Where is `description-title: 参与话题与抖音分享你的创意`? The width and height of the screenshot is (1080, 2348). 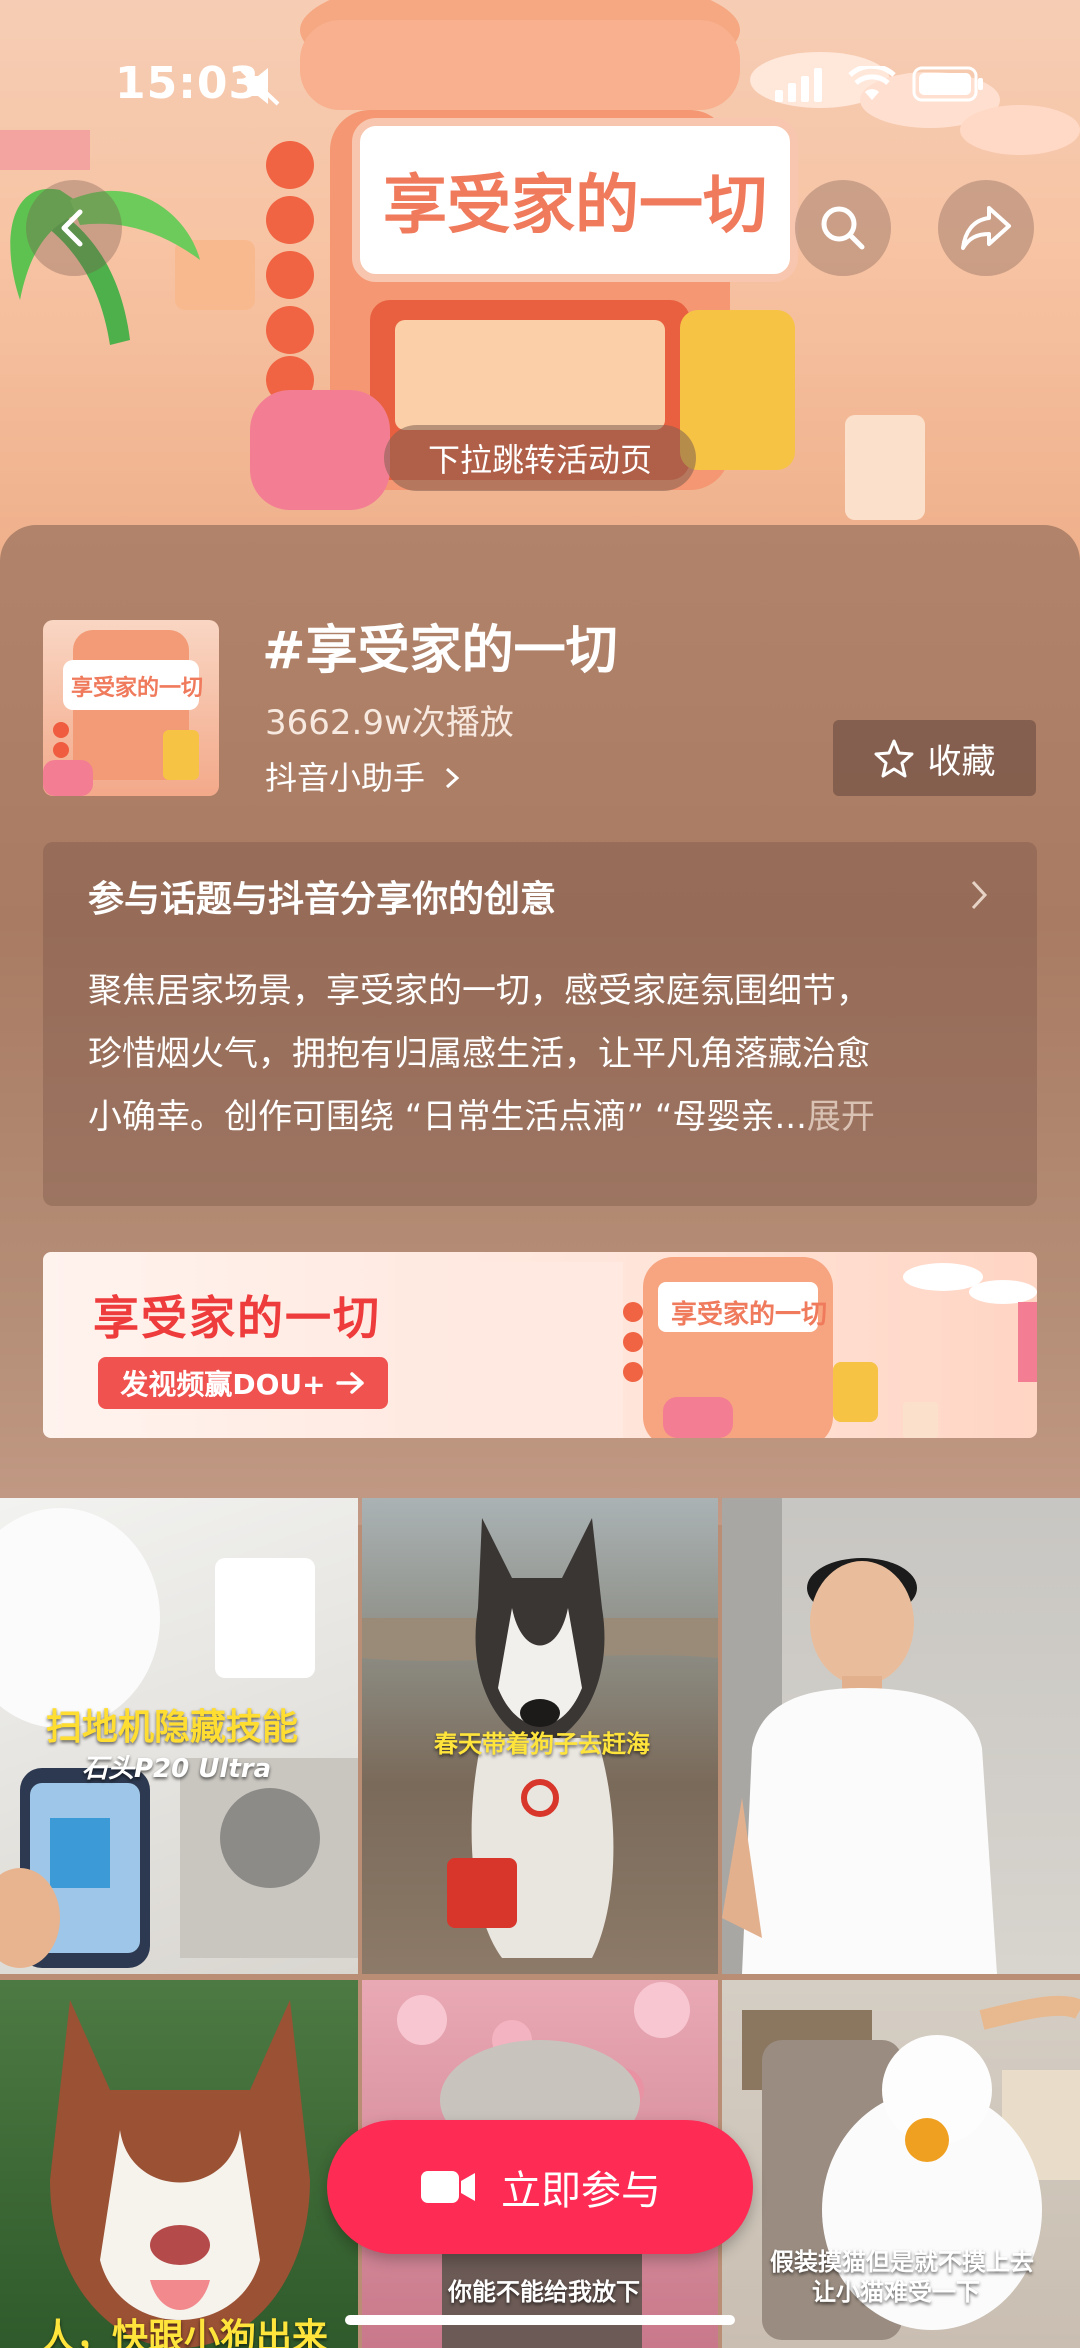
description-title: 参与话题与抖音分享你的创意 is located at coordinates (322, 899).